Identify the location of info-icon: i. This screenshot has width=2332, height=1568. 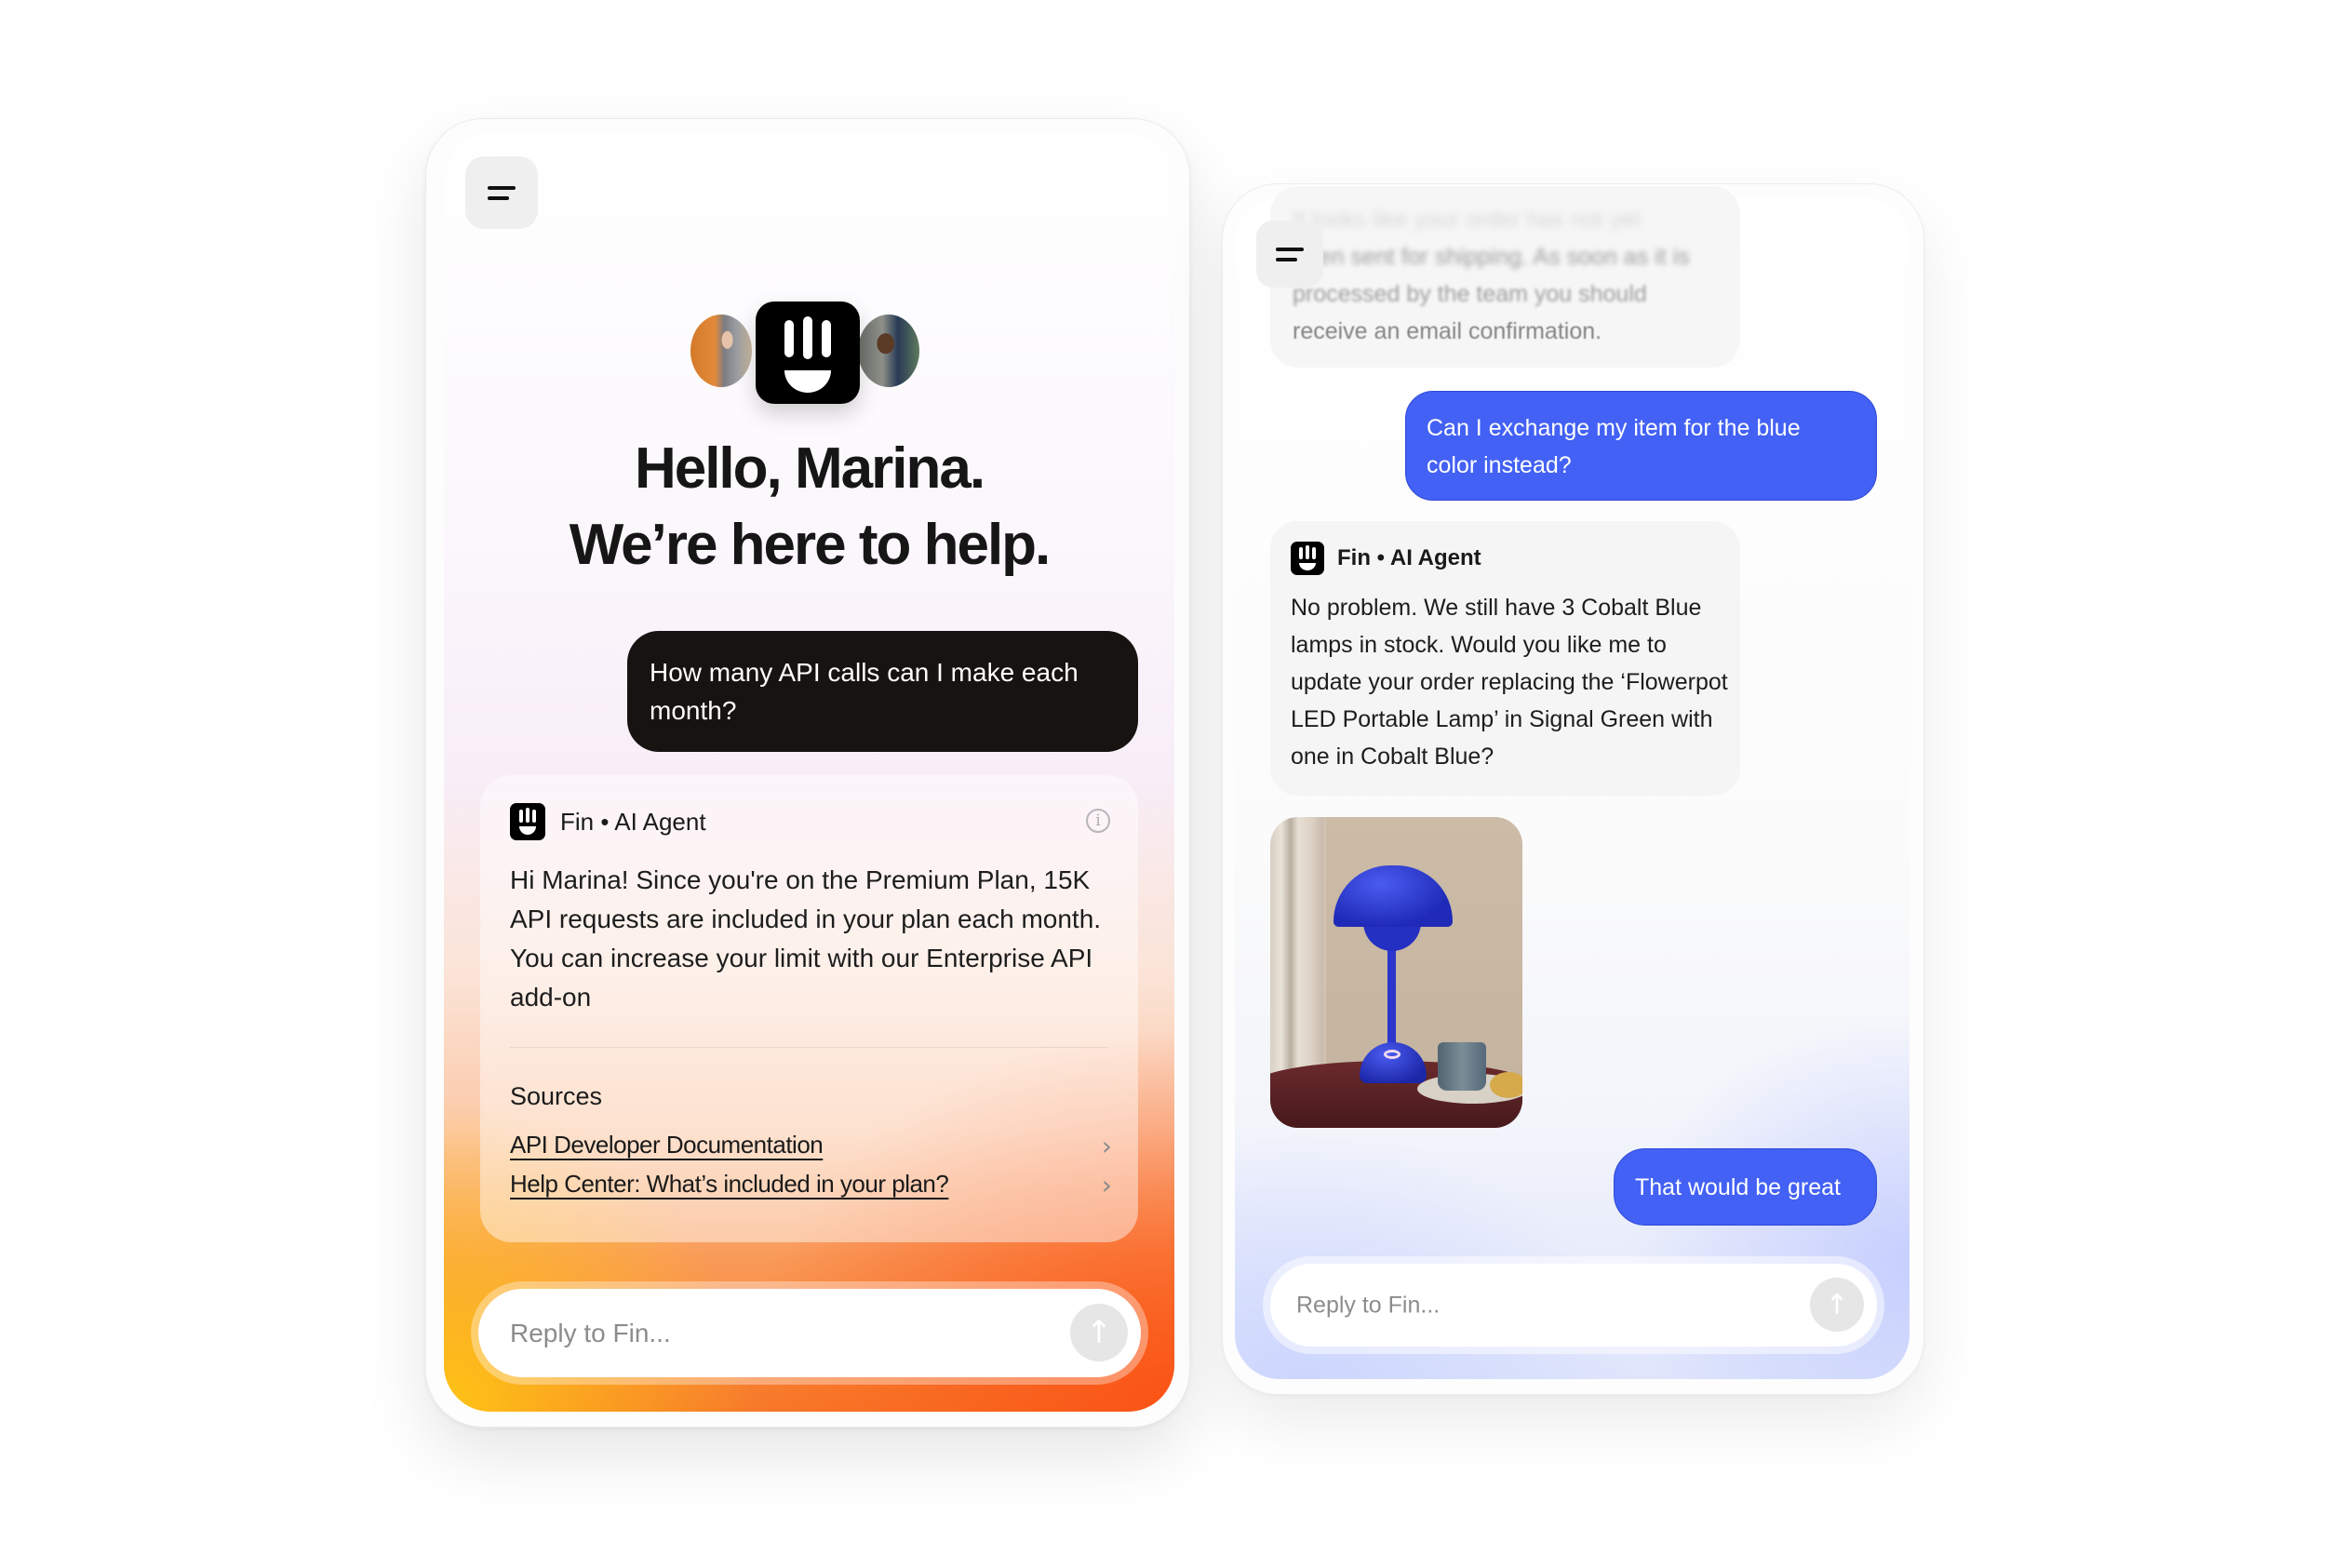
(1098, 821).